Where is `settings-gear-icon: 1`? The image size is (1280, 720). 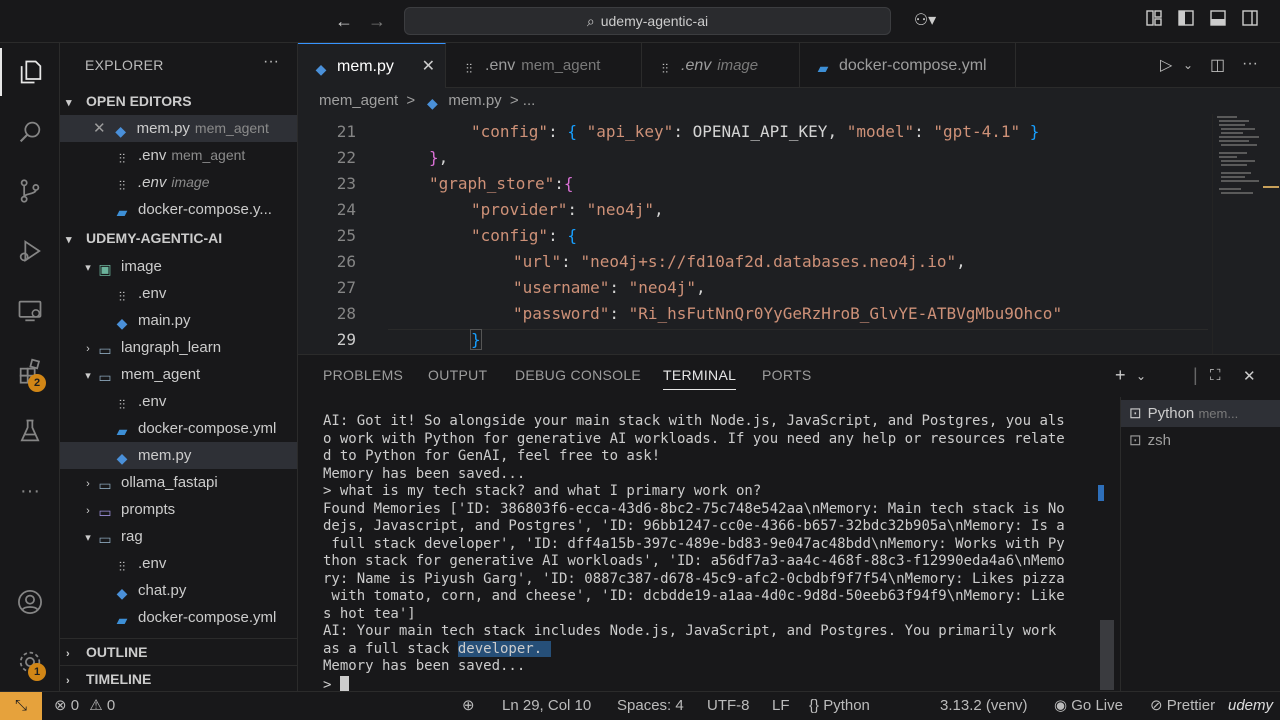
settings-gear-icon: 1 is located at coordinates (30, 662).